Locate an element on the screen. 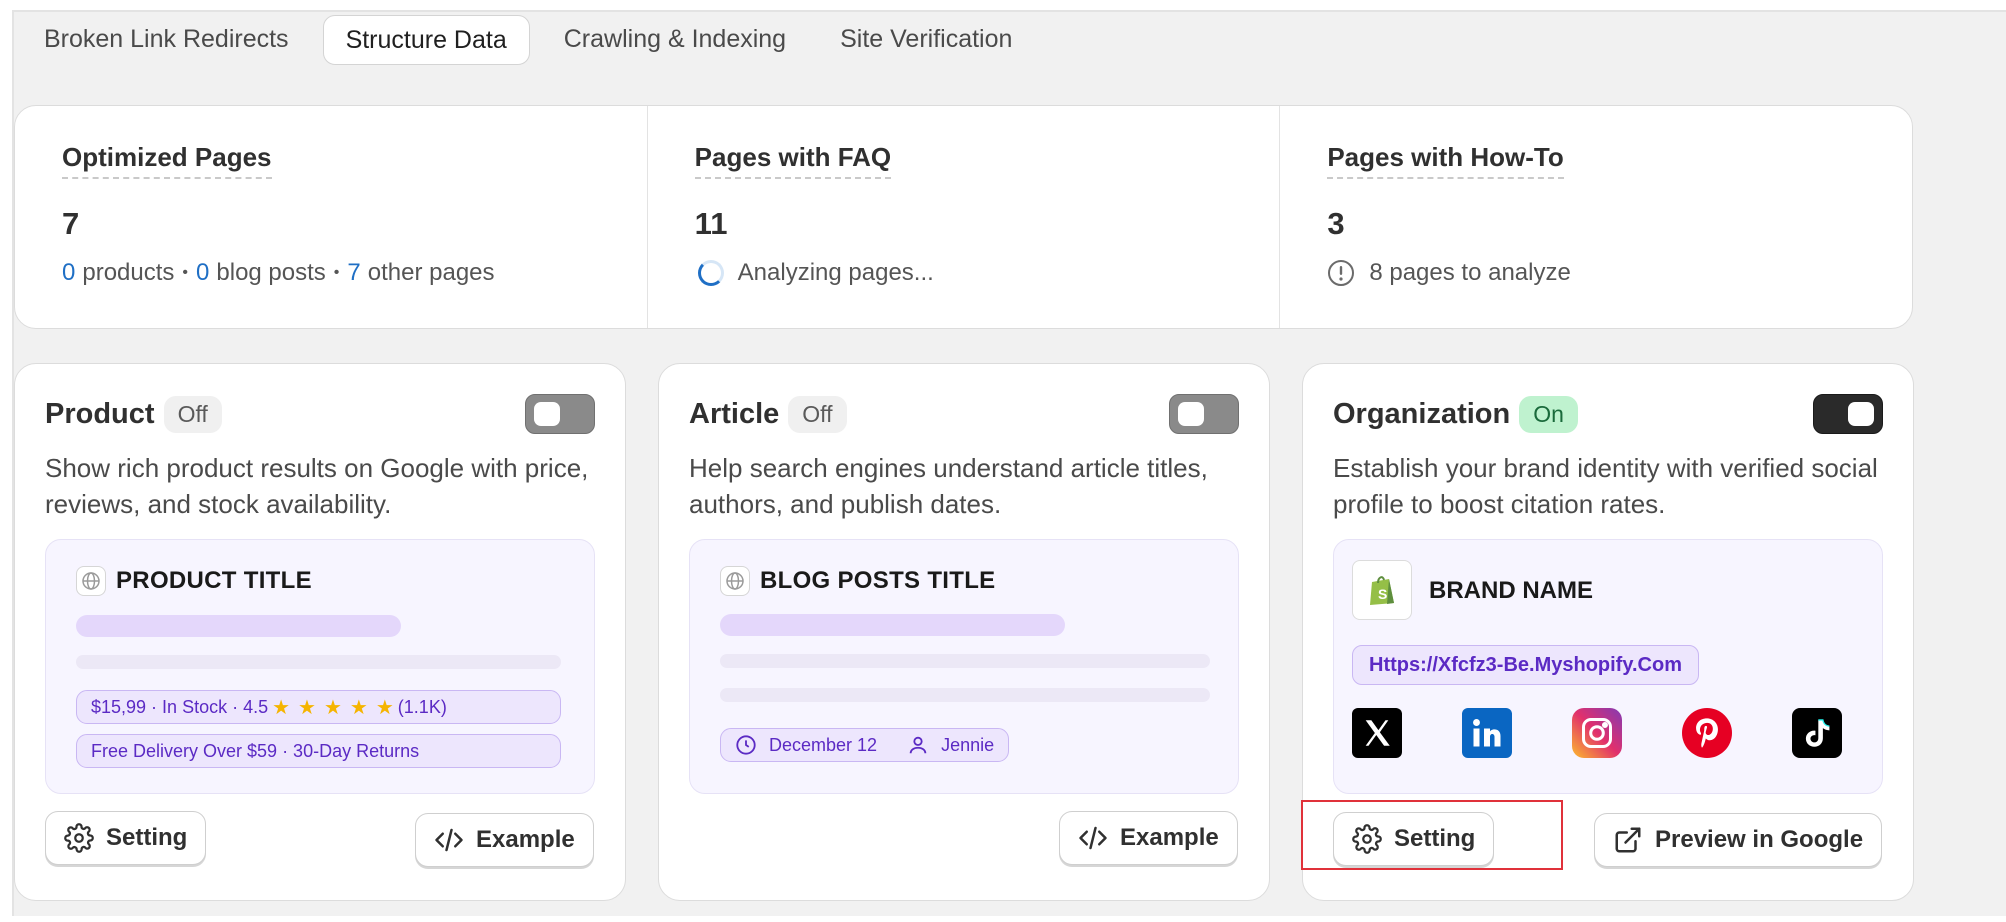  products-label: products is located at coordinates (128, 272).